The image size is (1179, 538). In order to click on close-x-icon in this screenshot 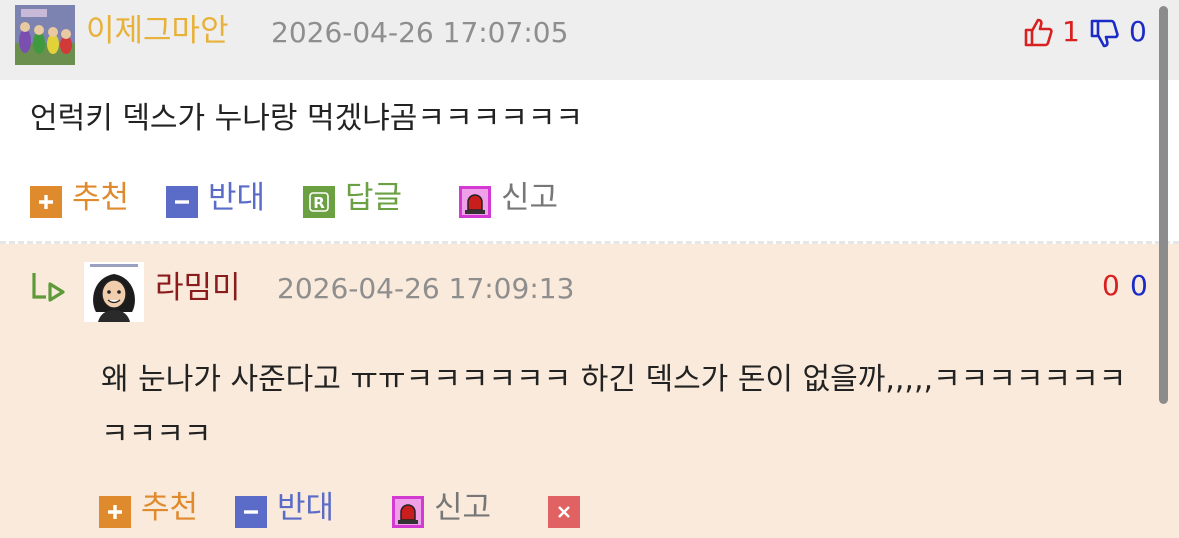, I will do `click(564, 512)`.